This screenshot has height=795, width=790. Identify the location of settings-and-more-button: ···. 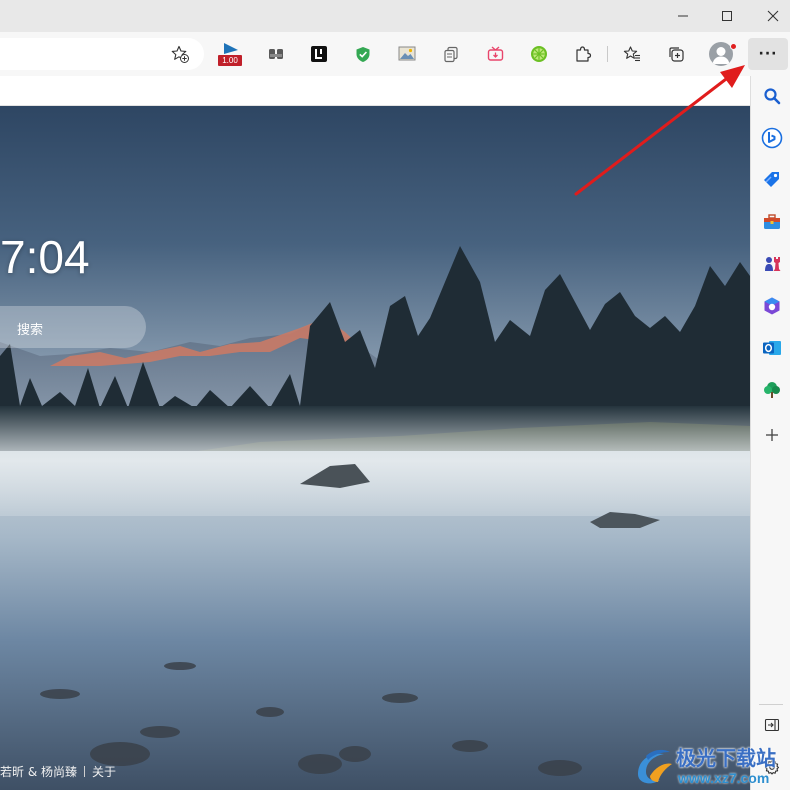
(768, 54).